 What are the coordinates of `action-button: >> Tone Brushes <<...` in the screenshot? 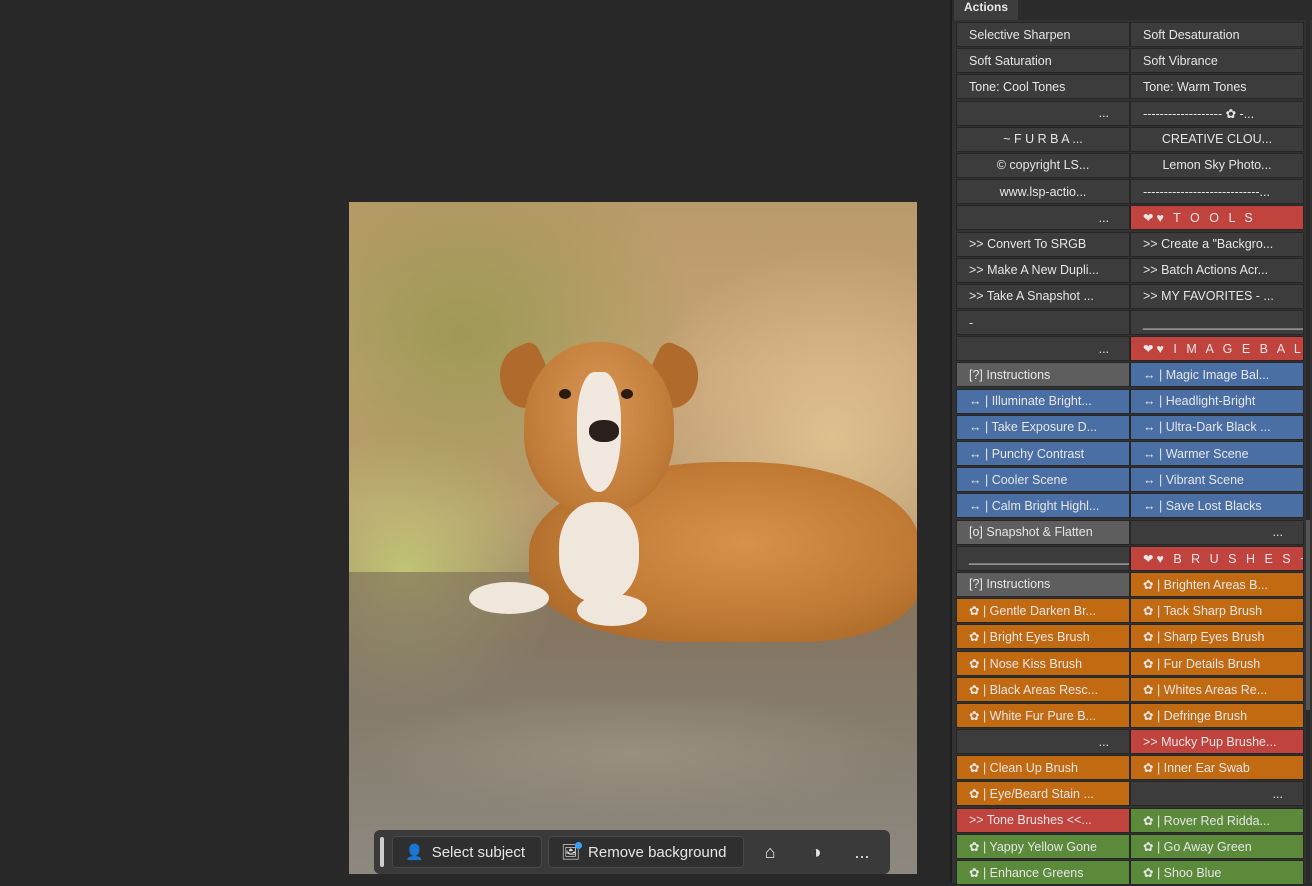 It's located at (1043, 820).